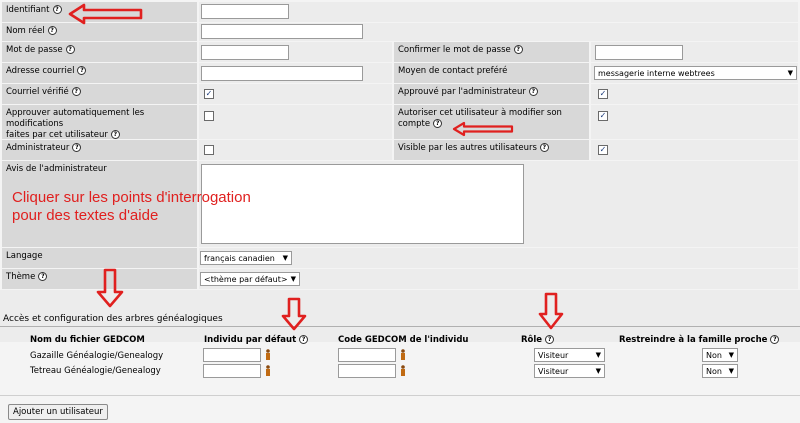 The image size is (800, 423). I want to click on adresse-label: Adresse courriel?, so click(99, 73).